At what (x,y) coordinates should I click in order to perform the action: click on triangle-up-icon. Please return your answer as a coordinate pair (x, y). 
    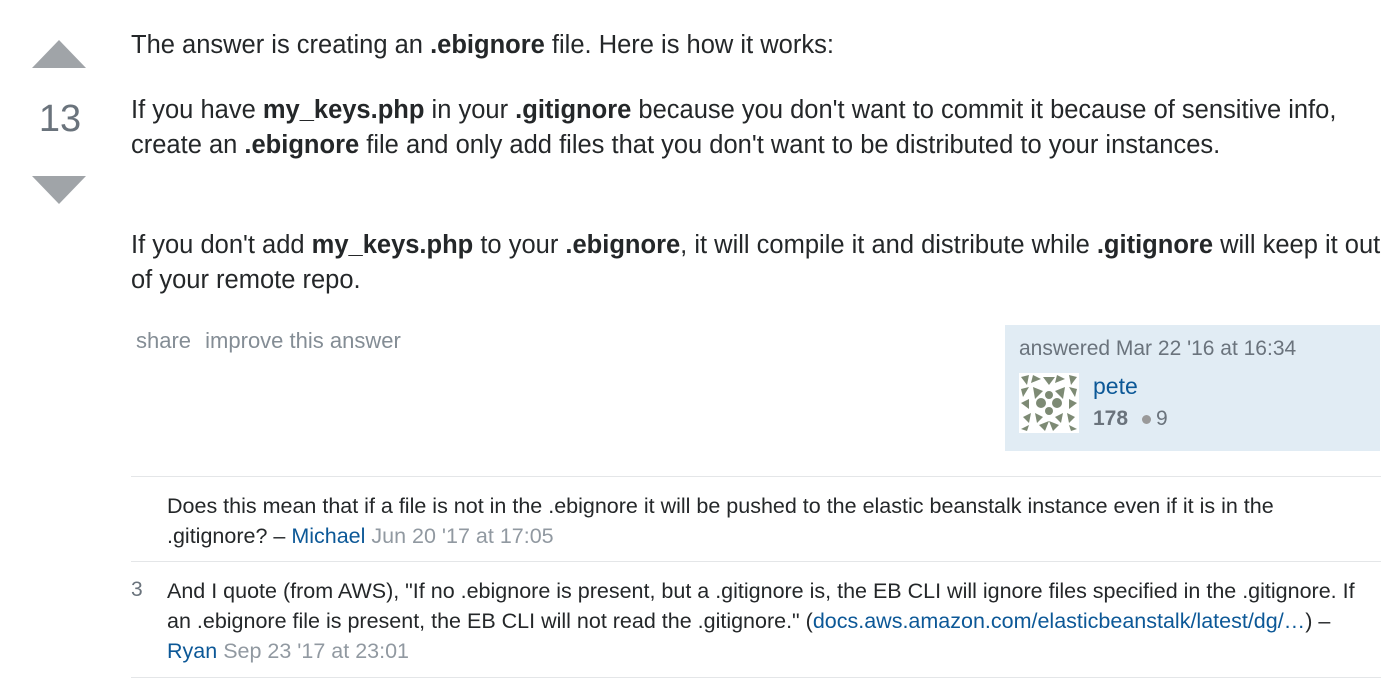
    Looking at the image, I should click on (59, 54).